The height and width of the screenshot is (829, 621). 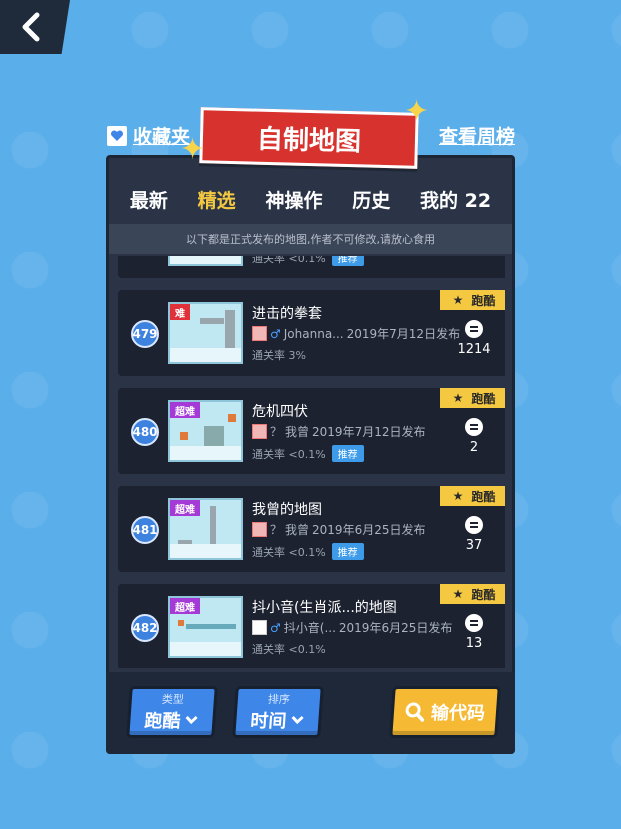 What do you see at coordinates (477, 135) in the screenshot?
I see `weekly-rank-link: 查看周榜` at bounding box center [477, 135].